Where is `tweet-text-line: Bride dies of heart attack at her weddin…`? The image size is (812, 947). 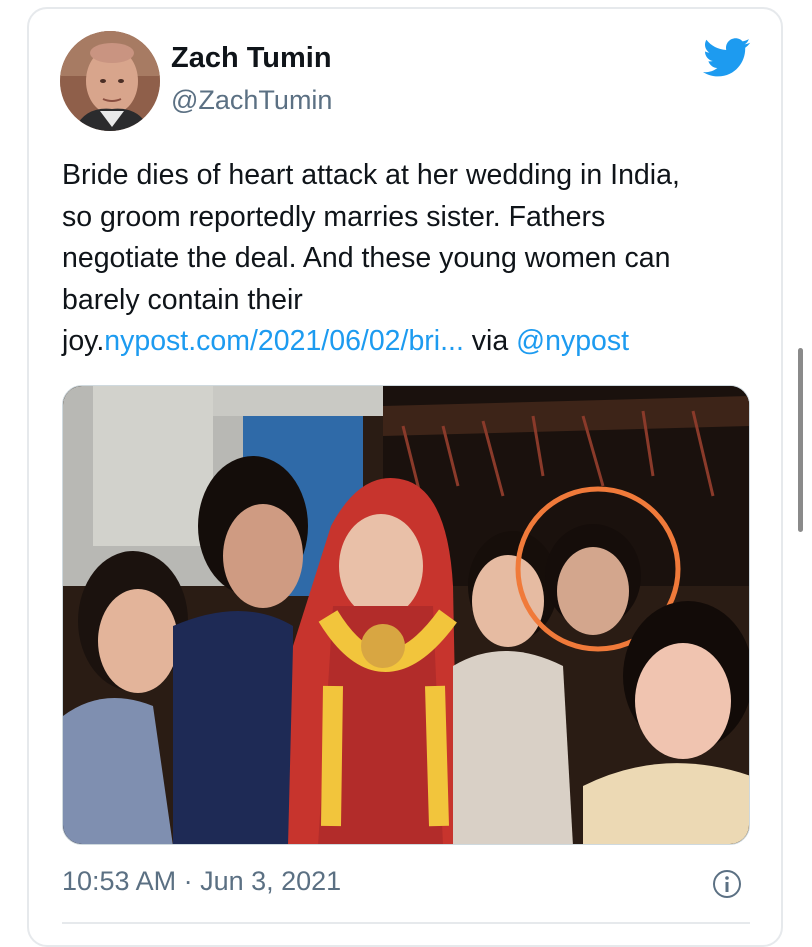
tweet-text-line: Bride dies of heart attack at her weddin… is located at coordinates (371, 175).